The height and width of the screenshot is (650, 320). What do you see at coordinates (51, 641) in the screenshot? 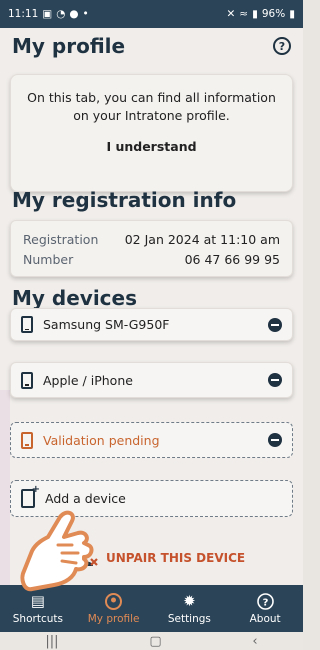
I see `recent-apps-icon: |||` at bounding box center [51, 641].